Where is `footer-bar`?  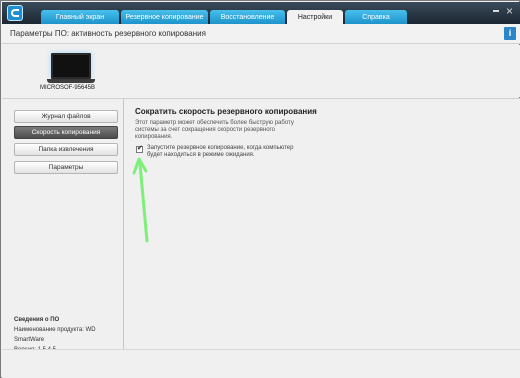 footer-bar is located at coordinates (261, 363).